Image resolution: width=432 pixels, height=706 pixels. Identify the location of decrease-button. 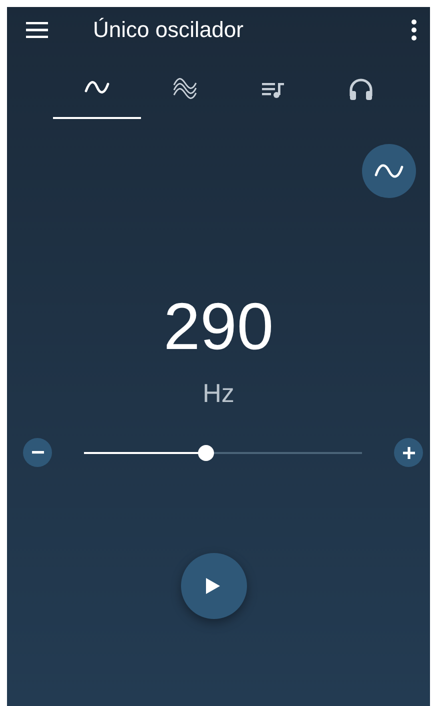
(37, 452).